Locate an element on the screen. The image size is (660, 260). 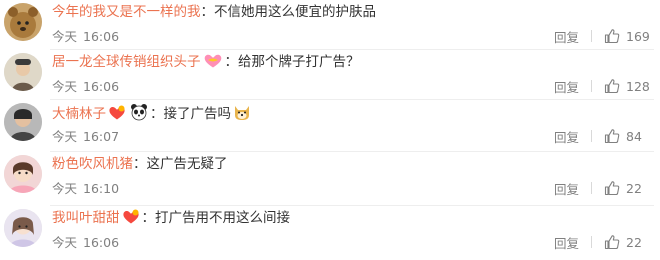
comment-meta: 今天 16:07 is located at coordinates (85, 137).